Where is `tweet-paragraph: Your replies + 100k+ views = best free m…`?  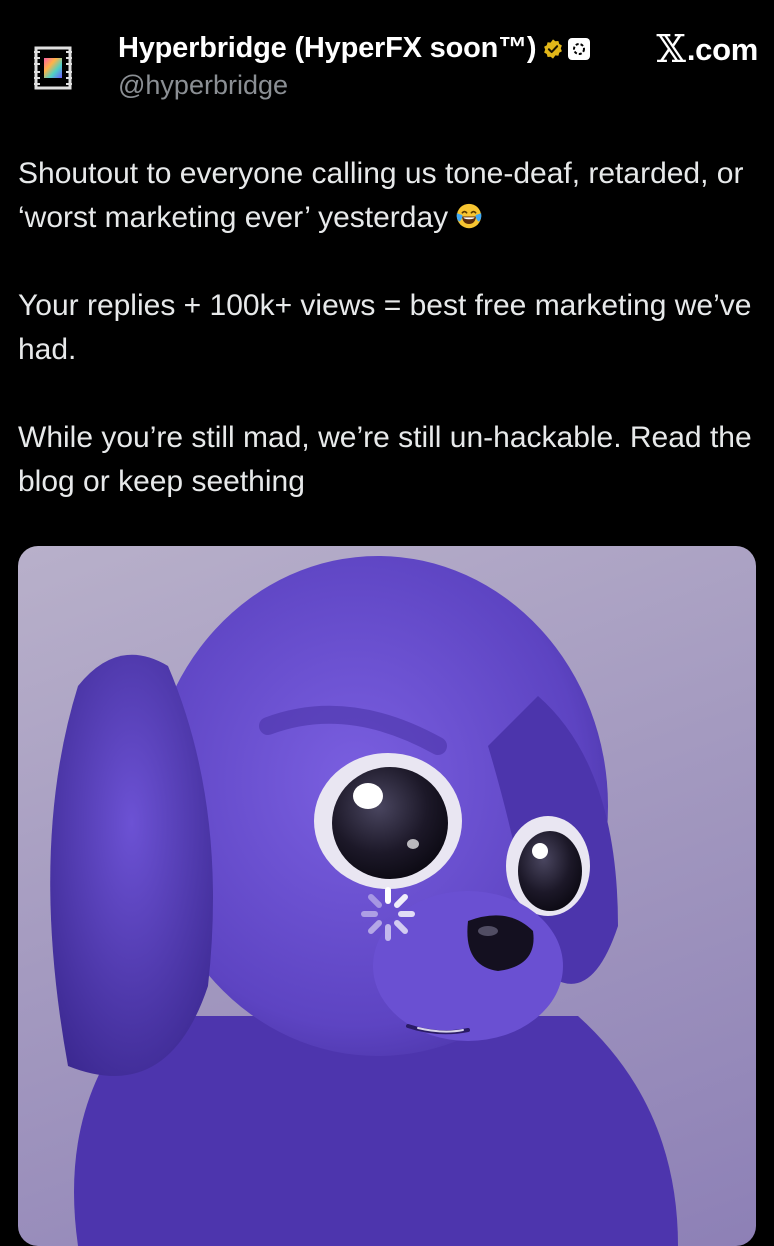
tweet-paragraph: Your replies + 100k+ views = best free m… is located at coordinates (385, 327).